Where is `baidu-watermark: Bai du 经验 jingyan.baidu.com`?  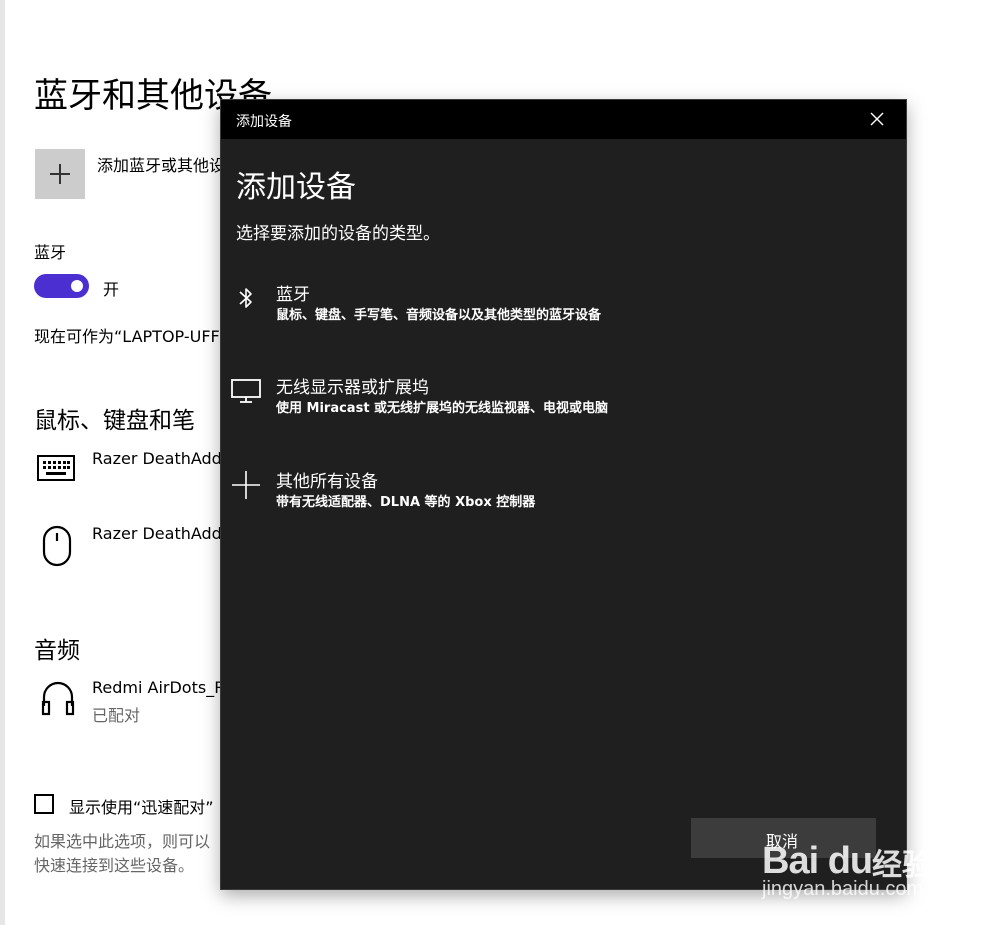 baidu-watermark: Bai du 经验 jingyan.baidu.com is located at coordinates (855, 863).